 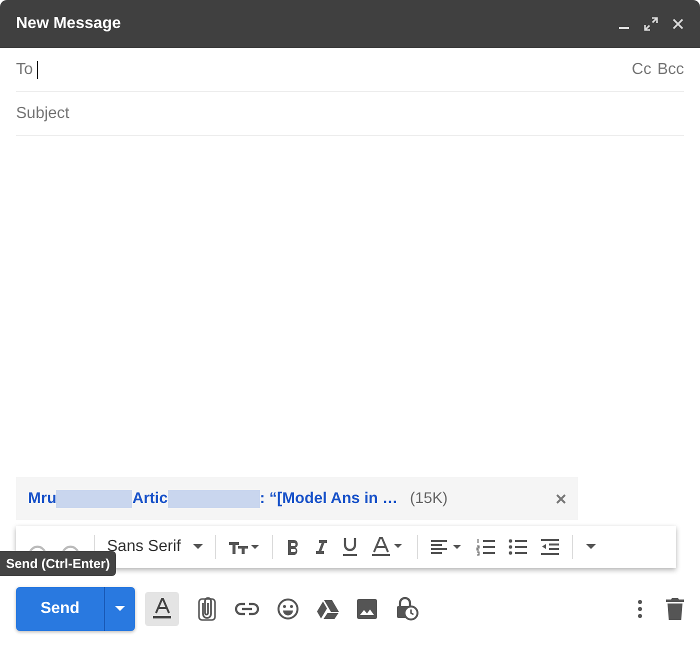 I want to click on send-label: Send, so click(x=60, y=608).